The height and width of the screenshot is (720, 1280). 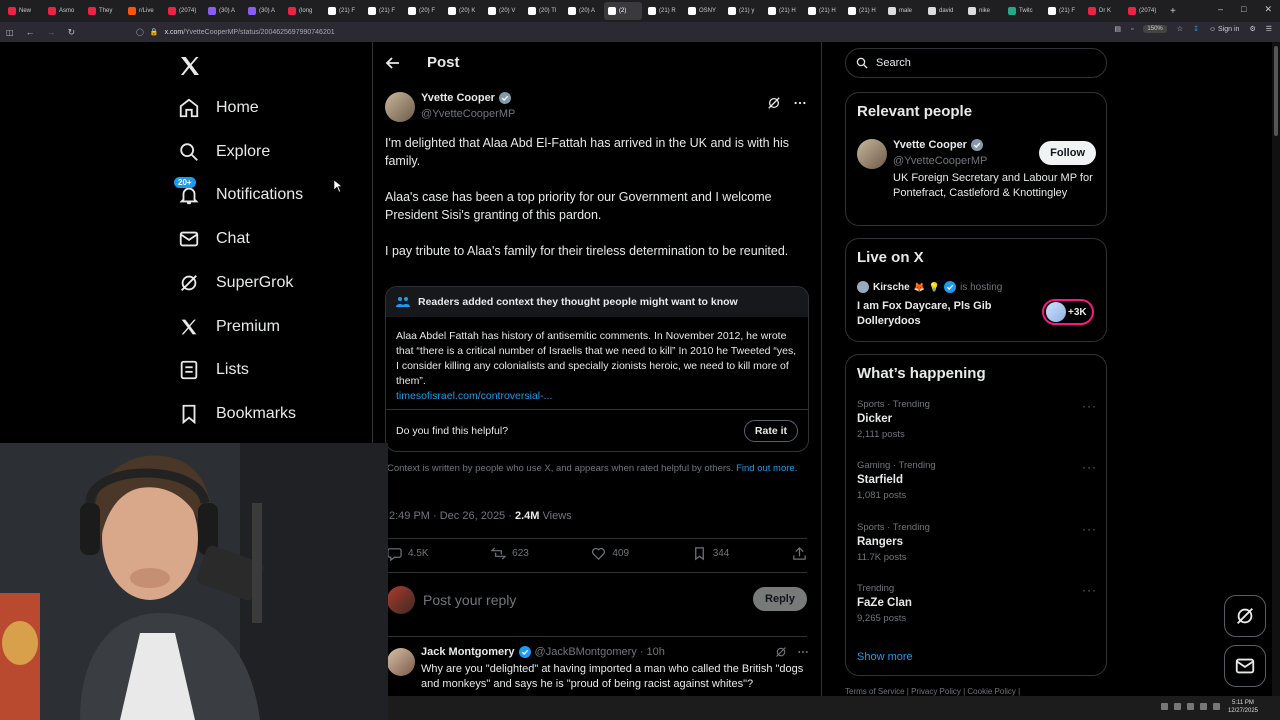 I want to click on minimize-icon: –, so click(x=1220, y=9).